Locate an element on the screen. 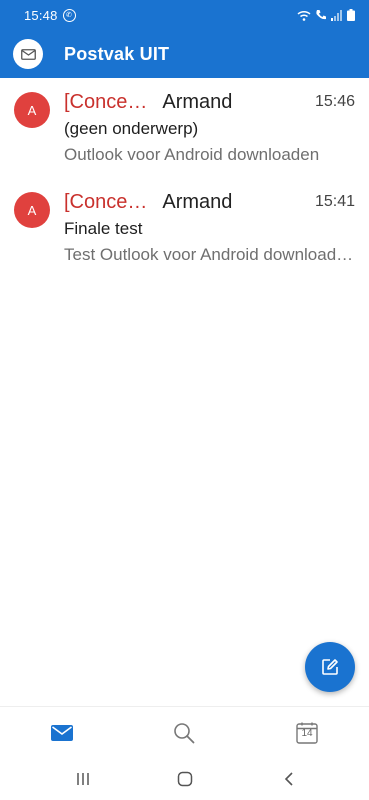 This screenshot has height=800, width=369. message-header: [Conce… Armand 15:46 is located at coordinates (209, 102).